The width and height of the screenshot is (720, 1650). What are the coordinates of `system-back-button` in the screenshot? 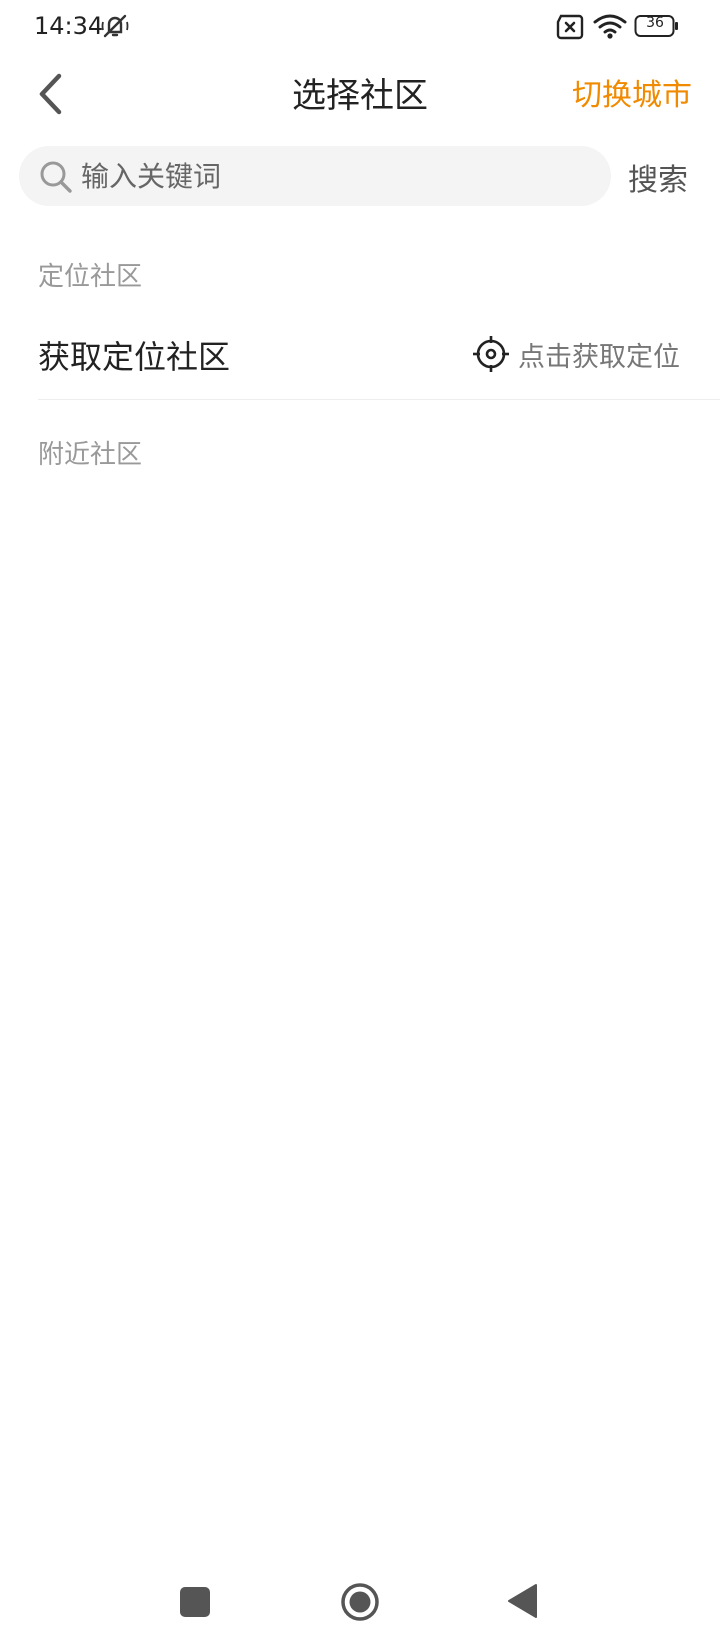 It's located at (522, 1601).